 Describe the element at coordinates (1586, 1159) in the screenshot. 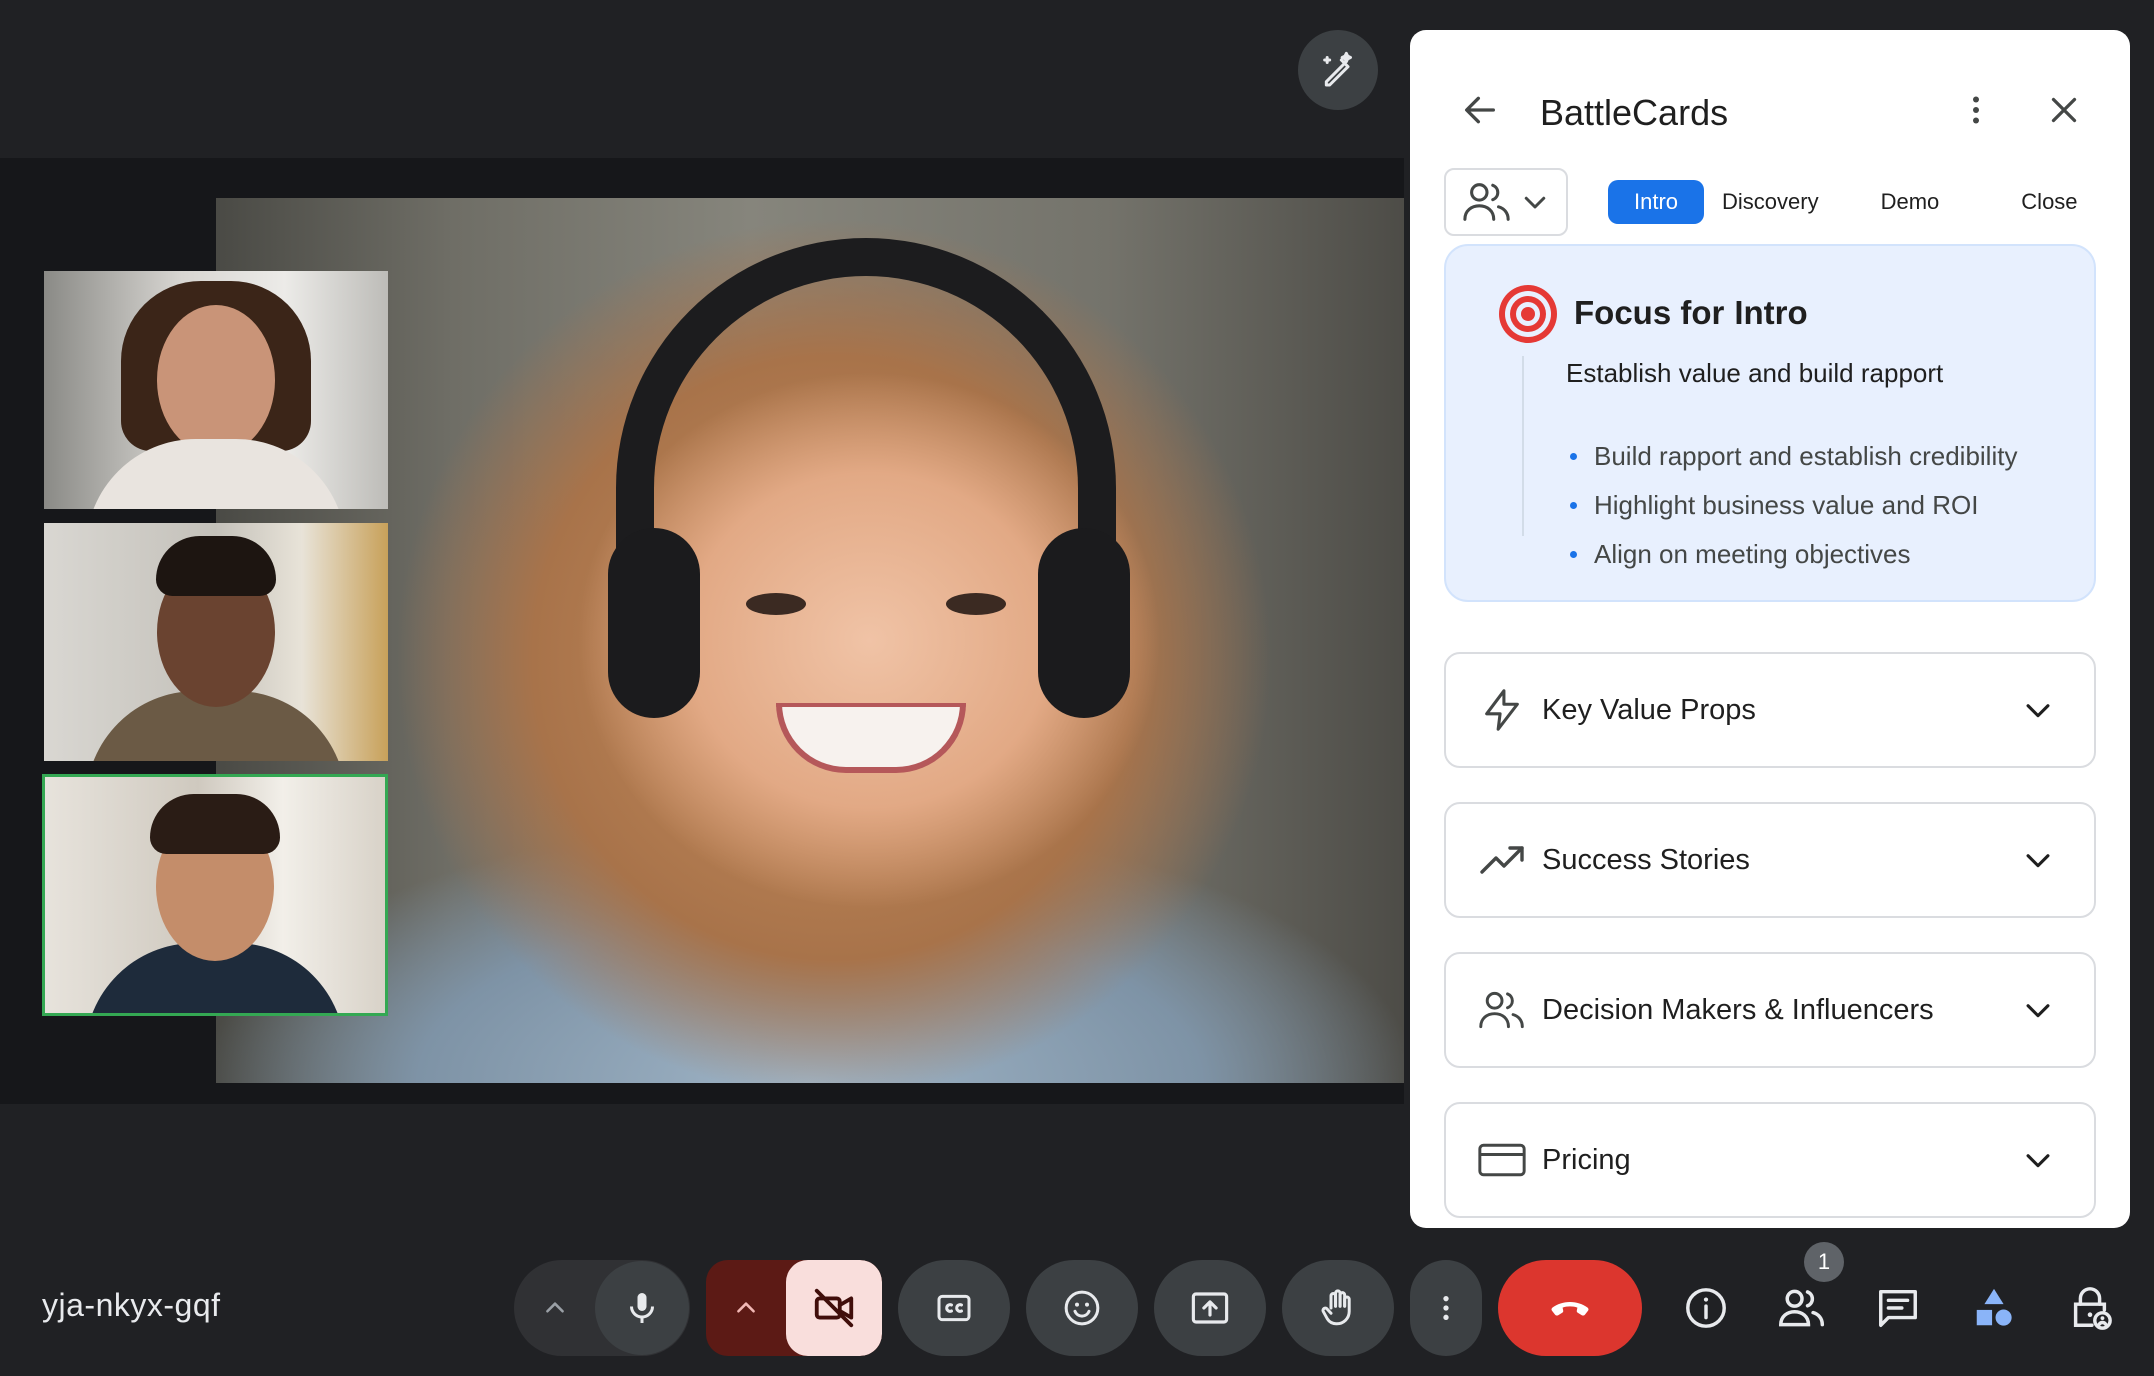

I see `accordion-label: Pricing` at that location.